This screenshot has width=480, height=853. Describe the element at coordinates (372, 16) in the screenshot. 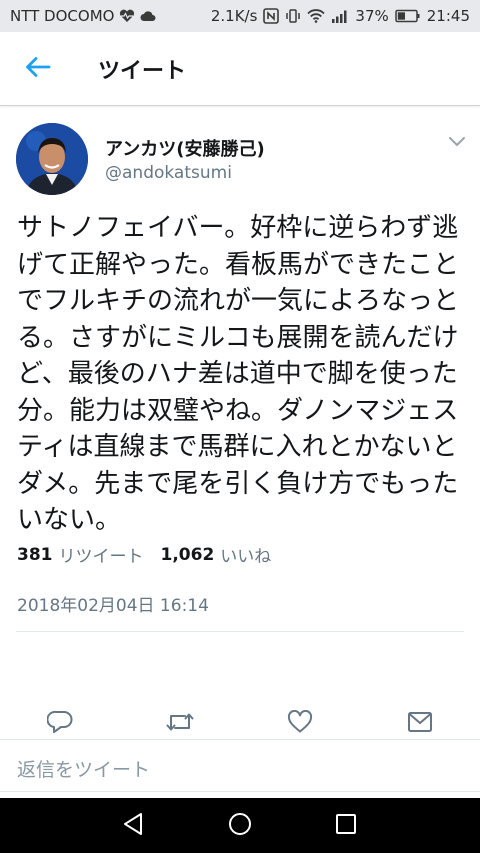

I see `battery-percent: 37%` at that location.